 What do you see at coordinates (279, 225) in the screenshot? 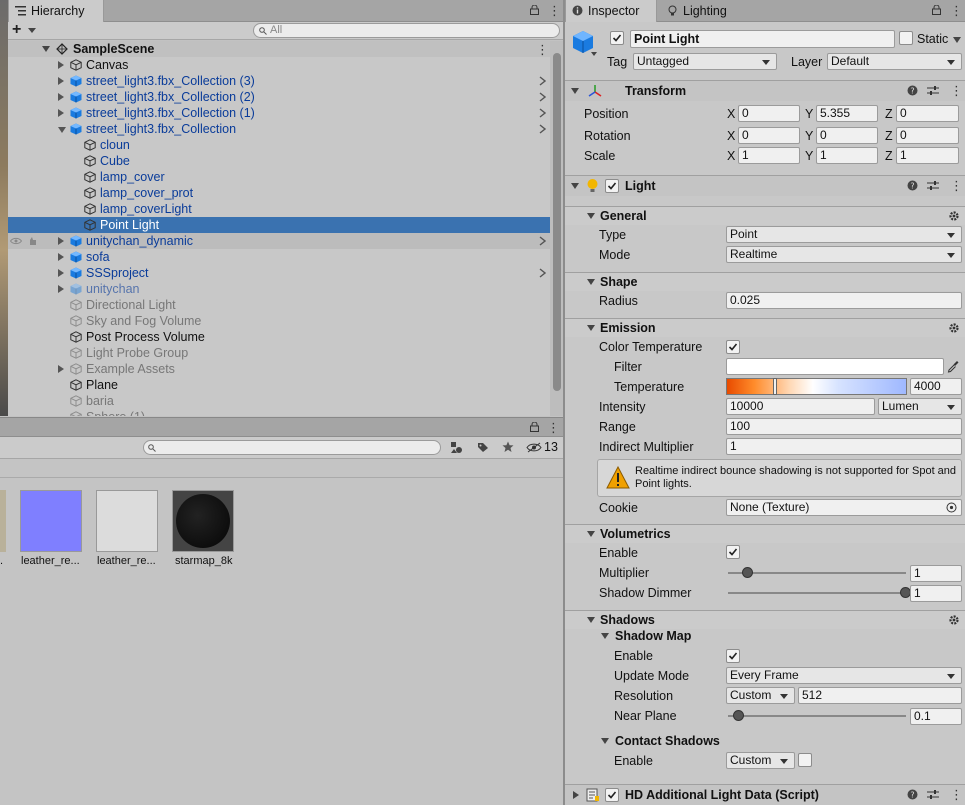
I see `hierarchy-item-selected: Point Light` at bounding box center [279, 225].